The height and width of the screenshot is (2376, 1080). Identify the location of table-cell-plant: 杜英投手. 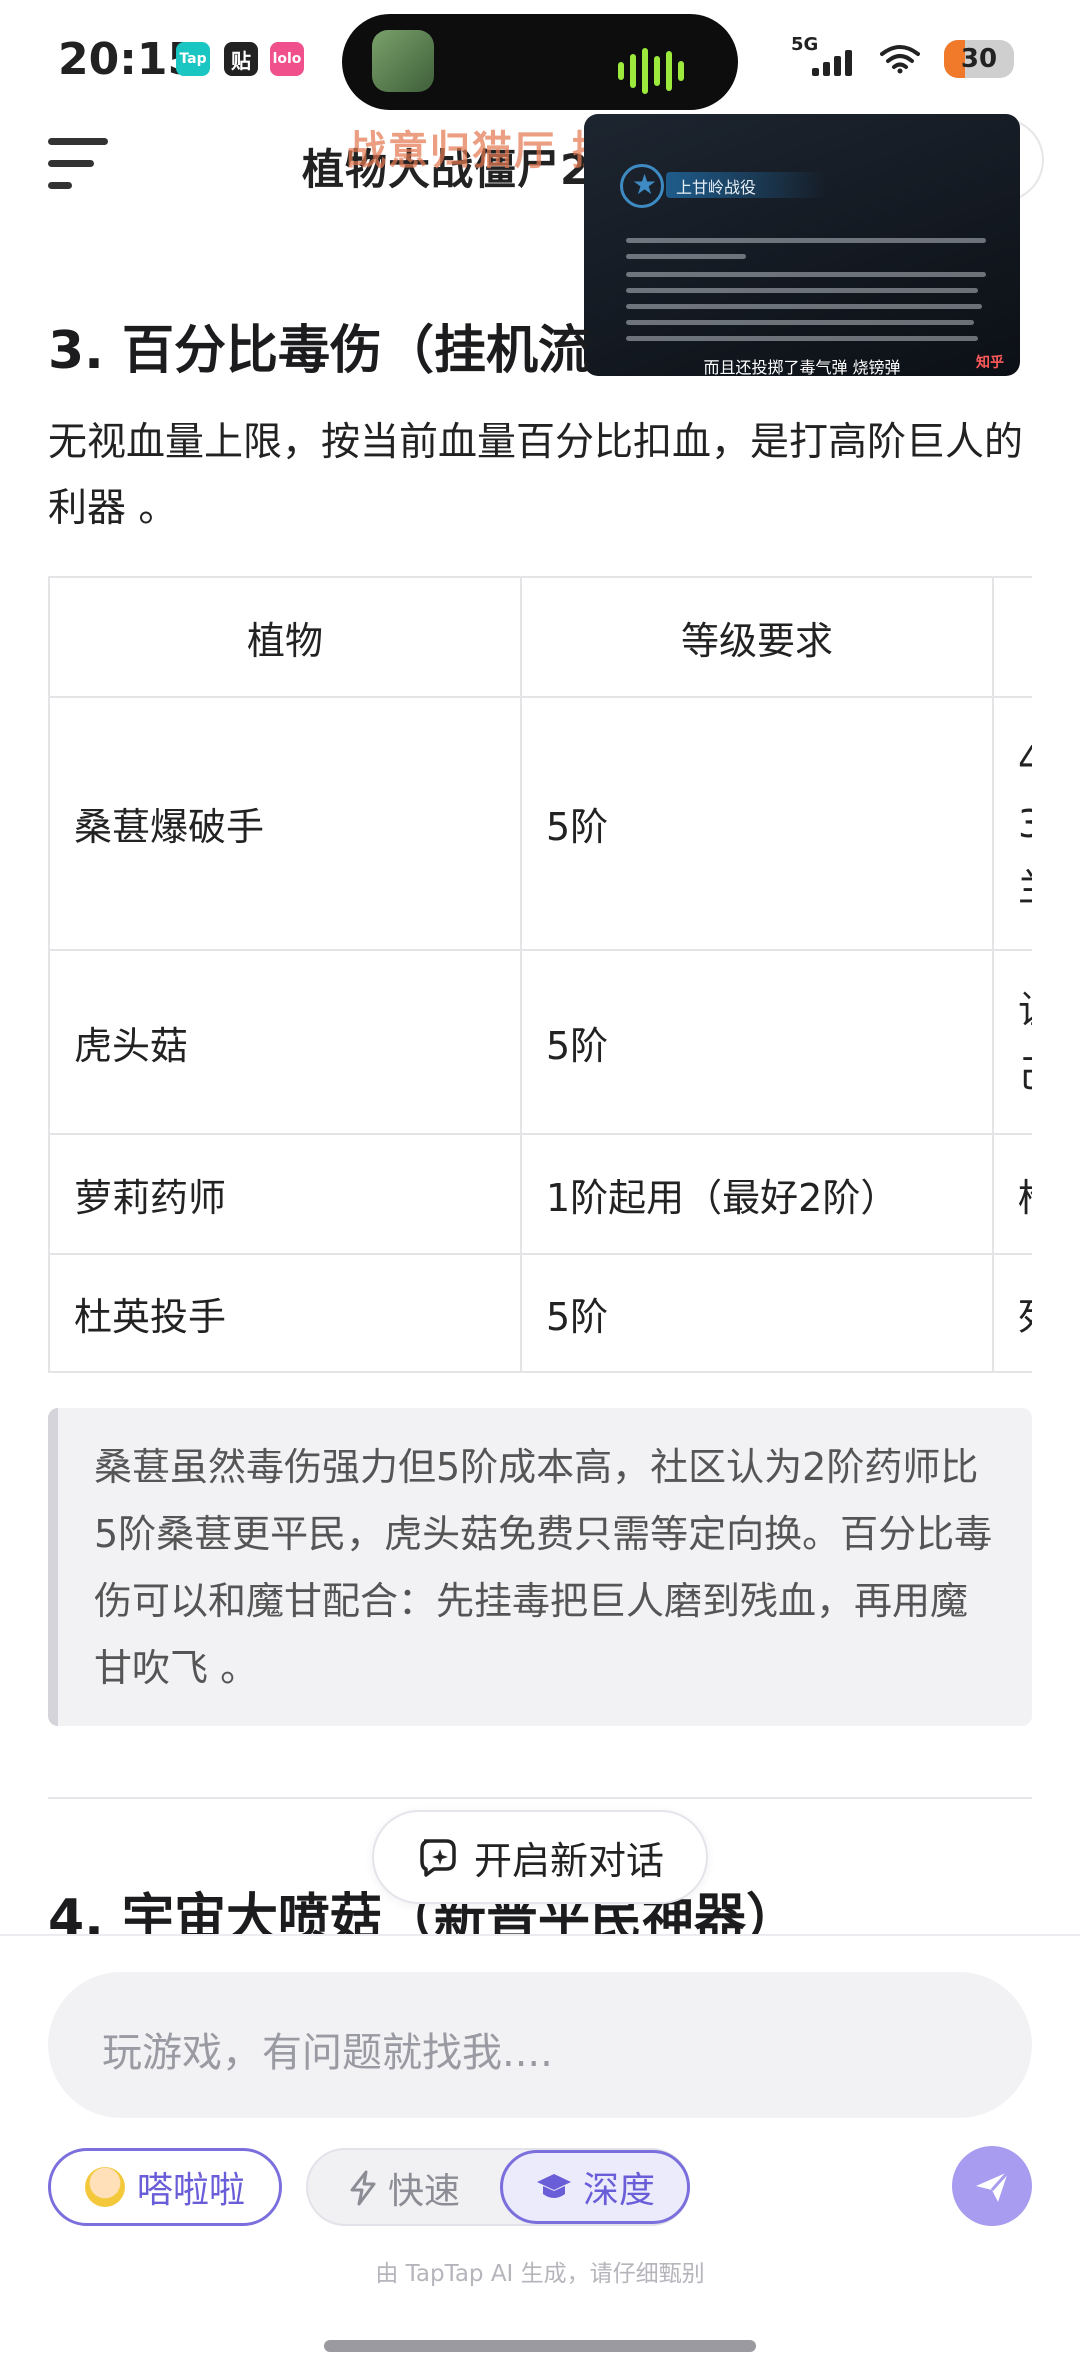
(285, 1313).